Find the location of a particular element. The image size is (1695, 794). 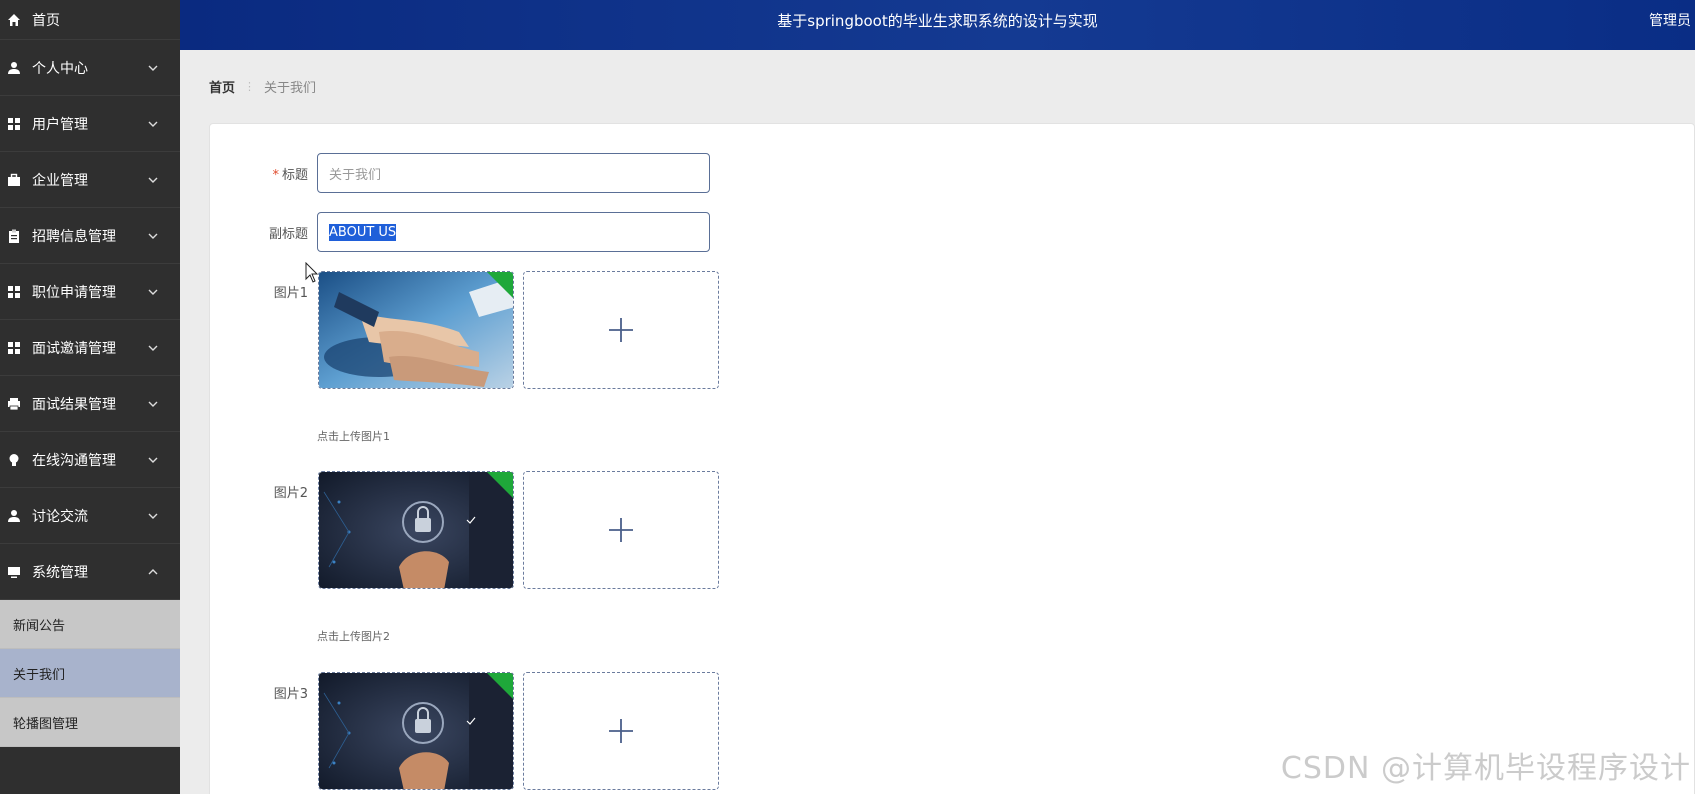

current-user: 管理员 is located at coordinates (1670, 21).